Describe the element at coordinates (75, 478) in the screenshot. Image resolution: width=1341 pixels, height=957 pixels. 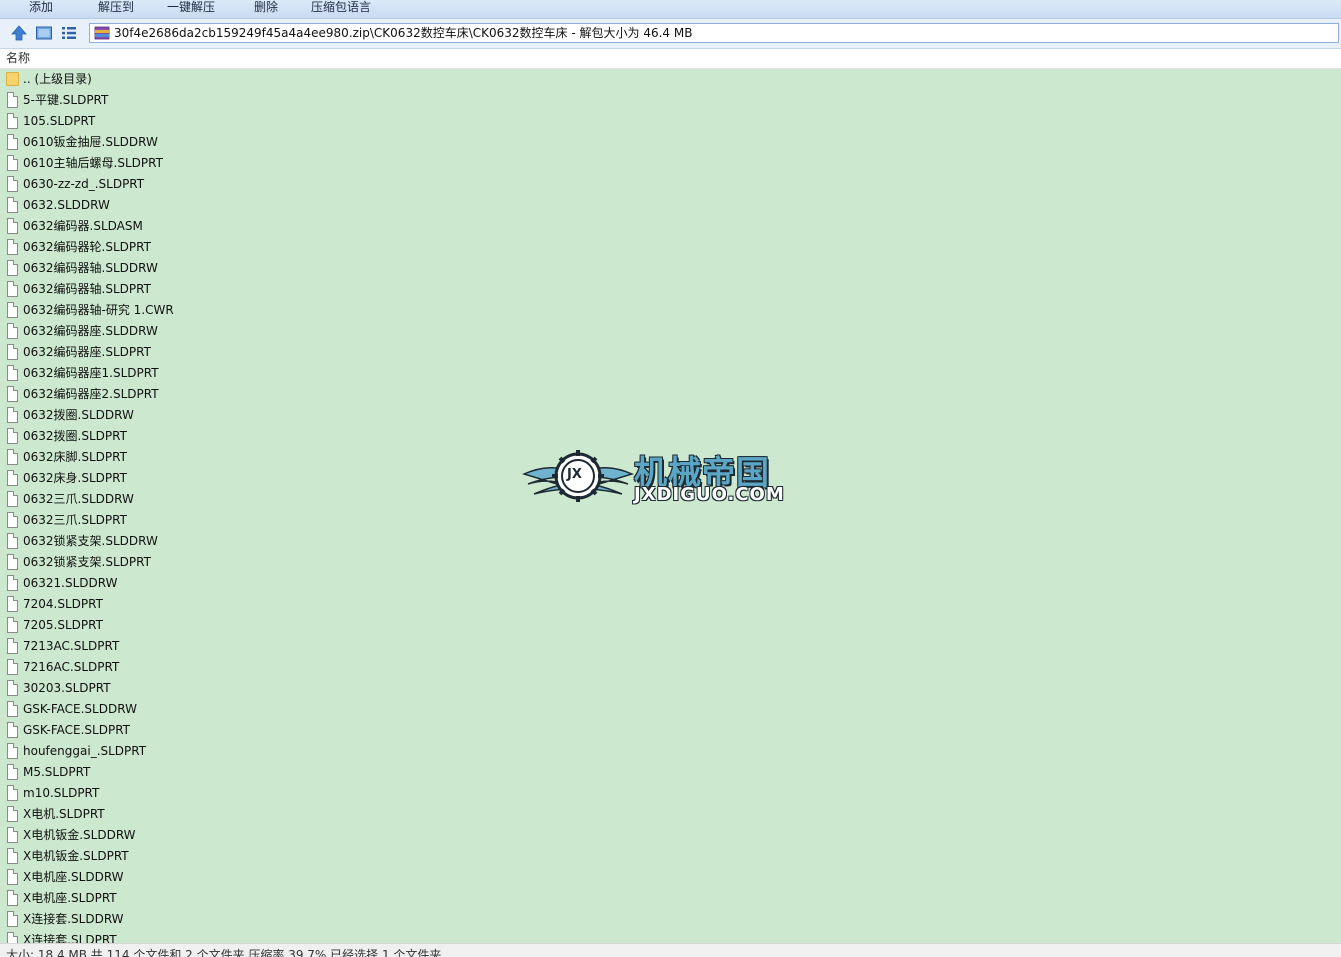
I see `file-name: 0632床身.SLDPRT` at that location.